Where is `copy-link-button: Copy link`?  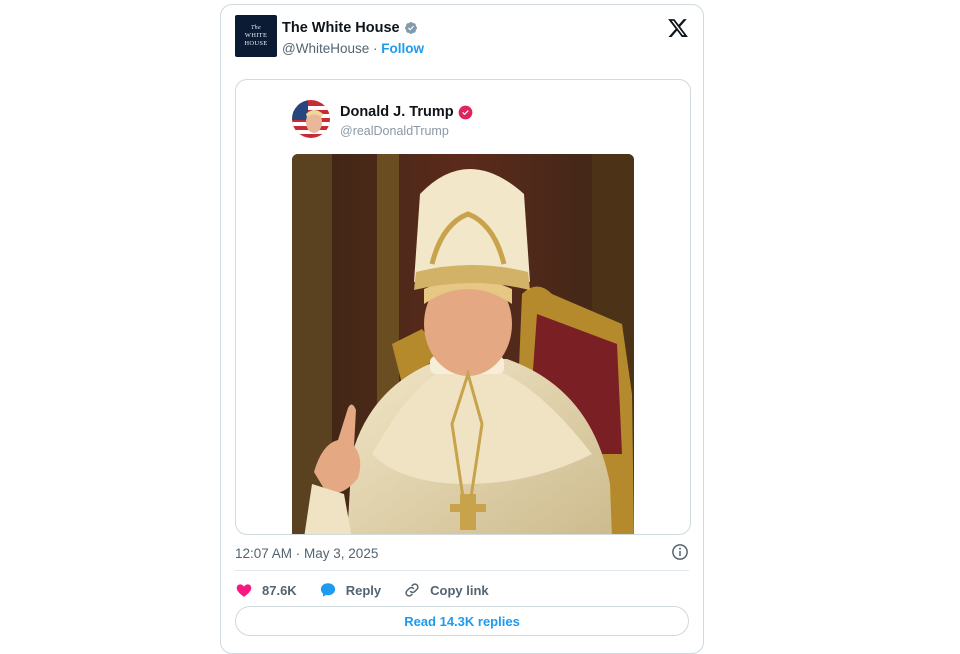 copy-link-button: Copy link is located at coordinates (446, 590).